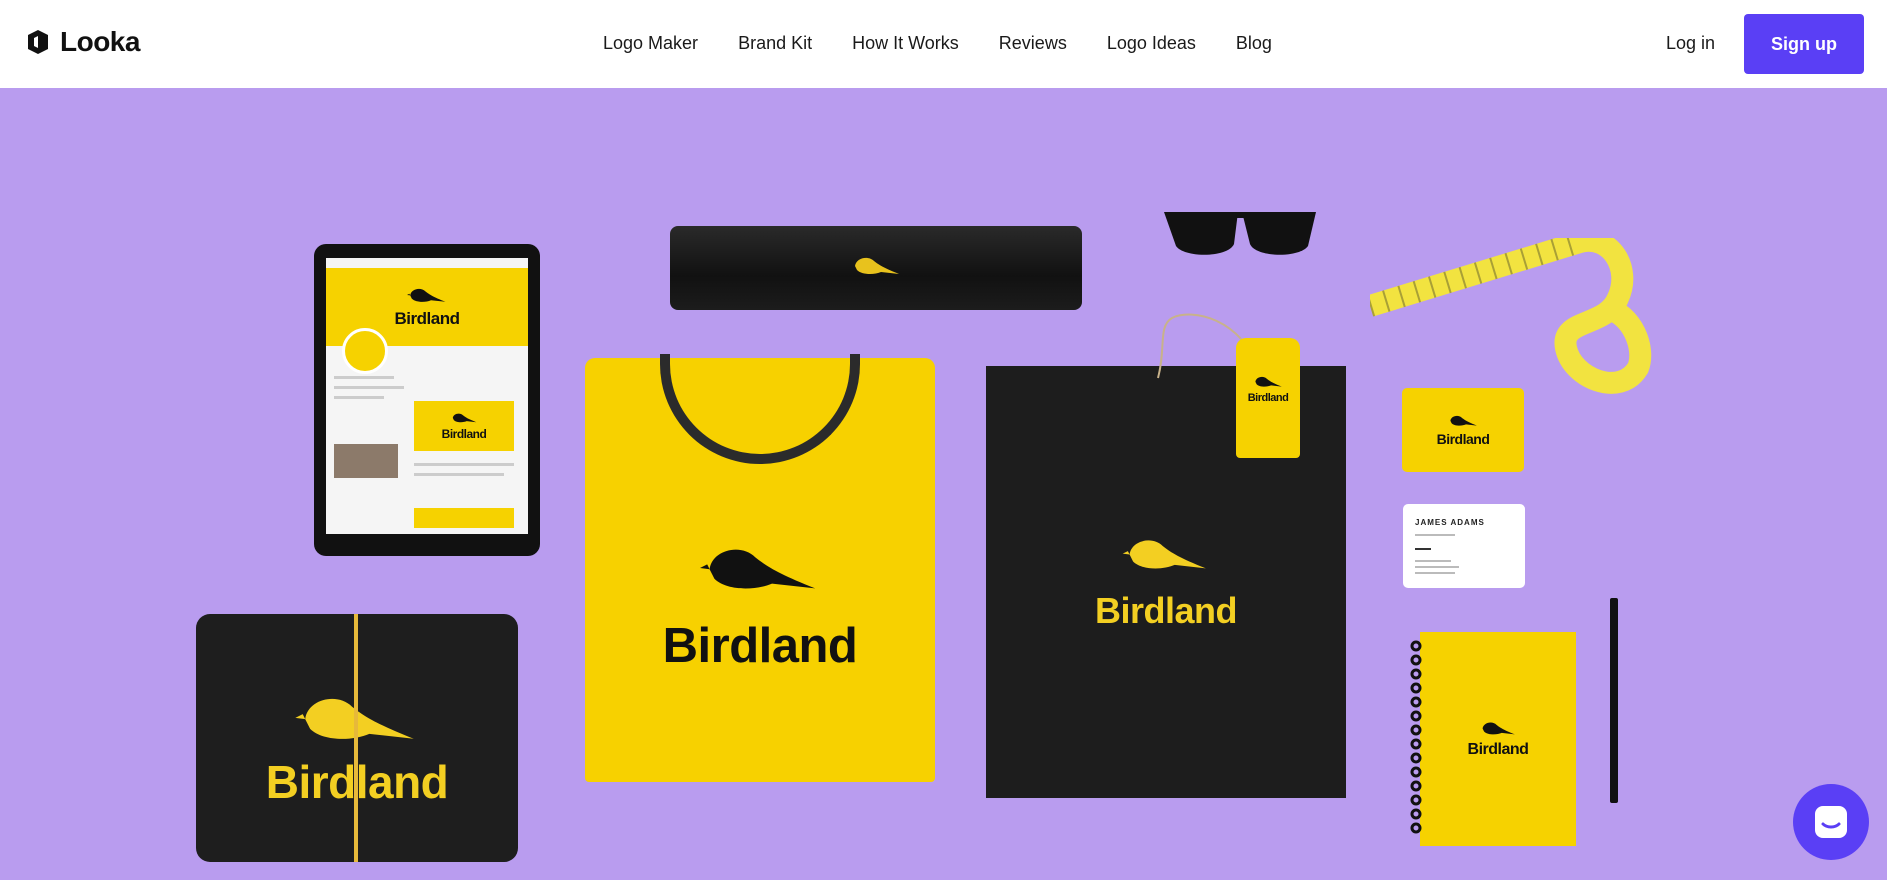 The image size is (1887, 880). What do you see at coordinates (650, 43) in the screenshot?
I see `nav-link-logo-maker: Logo Maker` at bounding box center [650, 43].